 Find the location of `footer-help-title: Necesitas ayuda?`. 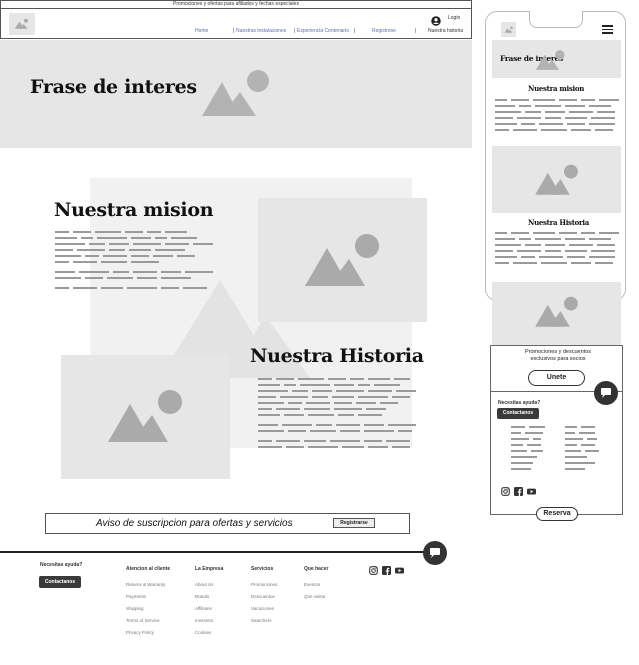

footer-help-title: Necesitas ayuda? is located at coordinates (61, 565).